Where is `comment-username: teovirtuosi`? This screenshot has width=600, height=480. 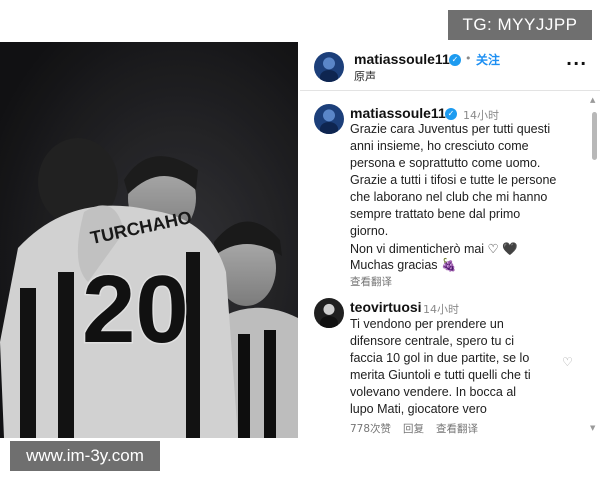
comment-username: teovirtuosi is located at coordinates (386, 307).